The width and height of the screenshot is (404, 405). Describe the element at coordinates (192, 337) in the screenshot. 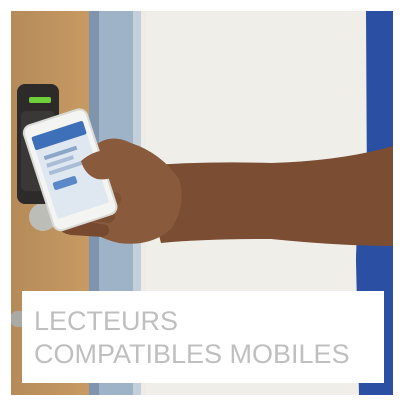

I see `tile-caption: LECTEURS COMPATIBLES MOBILES` at that location.